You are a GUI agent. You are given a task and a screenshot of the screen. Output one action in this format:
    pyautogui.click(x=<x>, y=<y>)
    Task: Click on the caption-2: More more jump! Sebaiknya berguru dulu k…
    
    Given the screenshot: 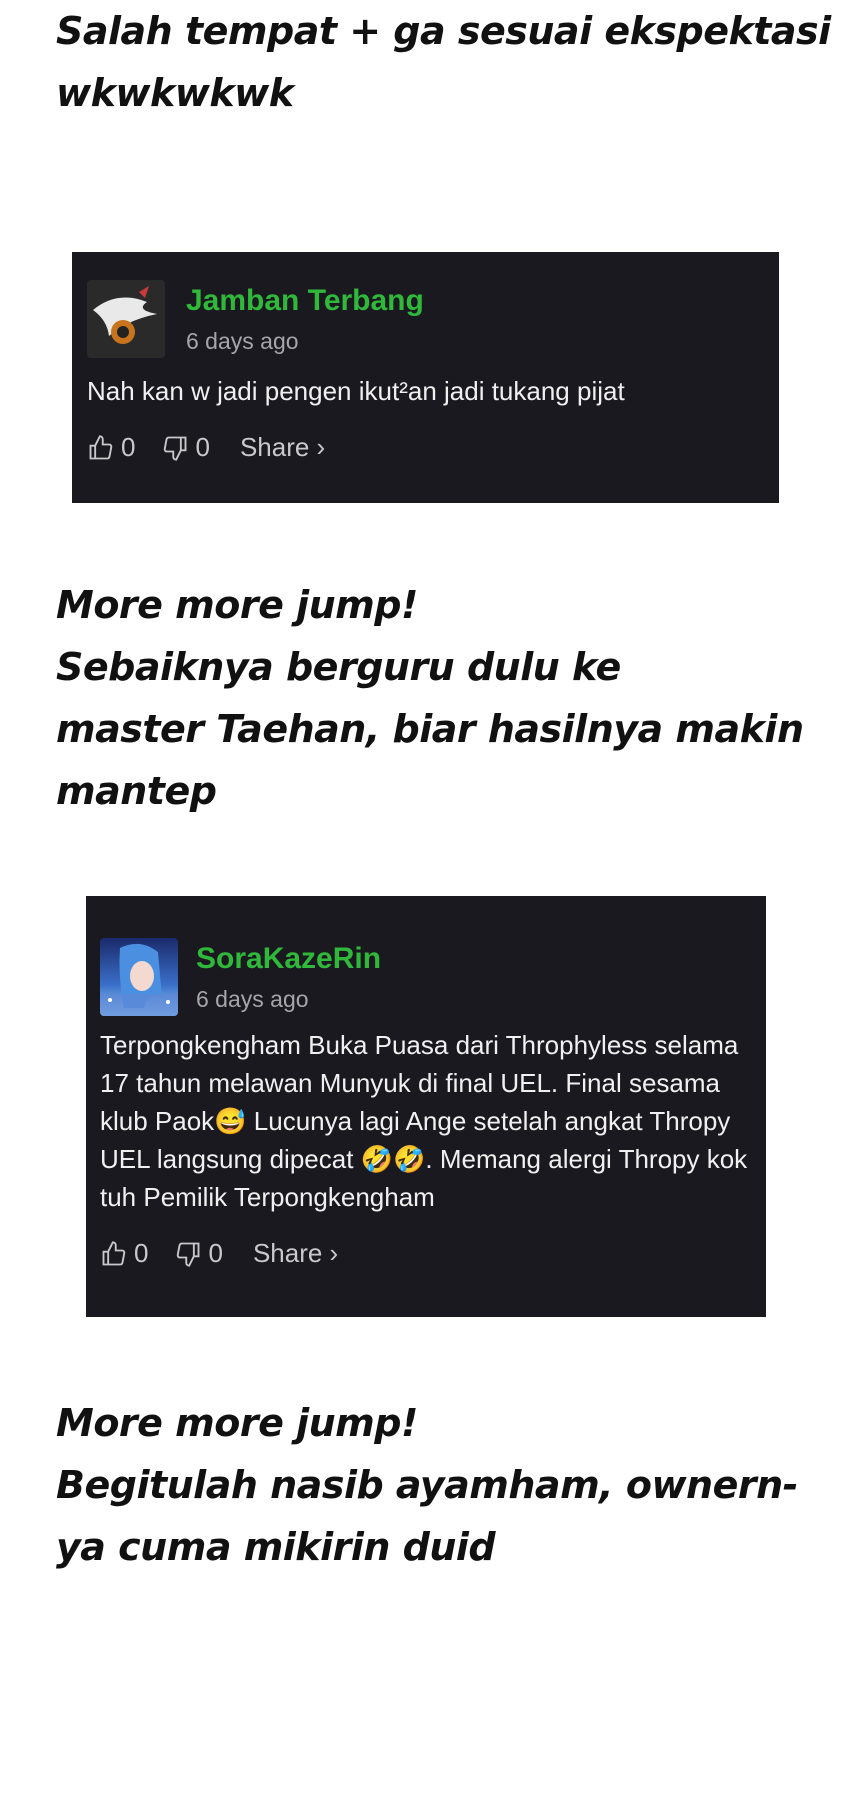 What is the action you would take?
    pyautogui.click(x=430, y=698)
    